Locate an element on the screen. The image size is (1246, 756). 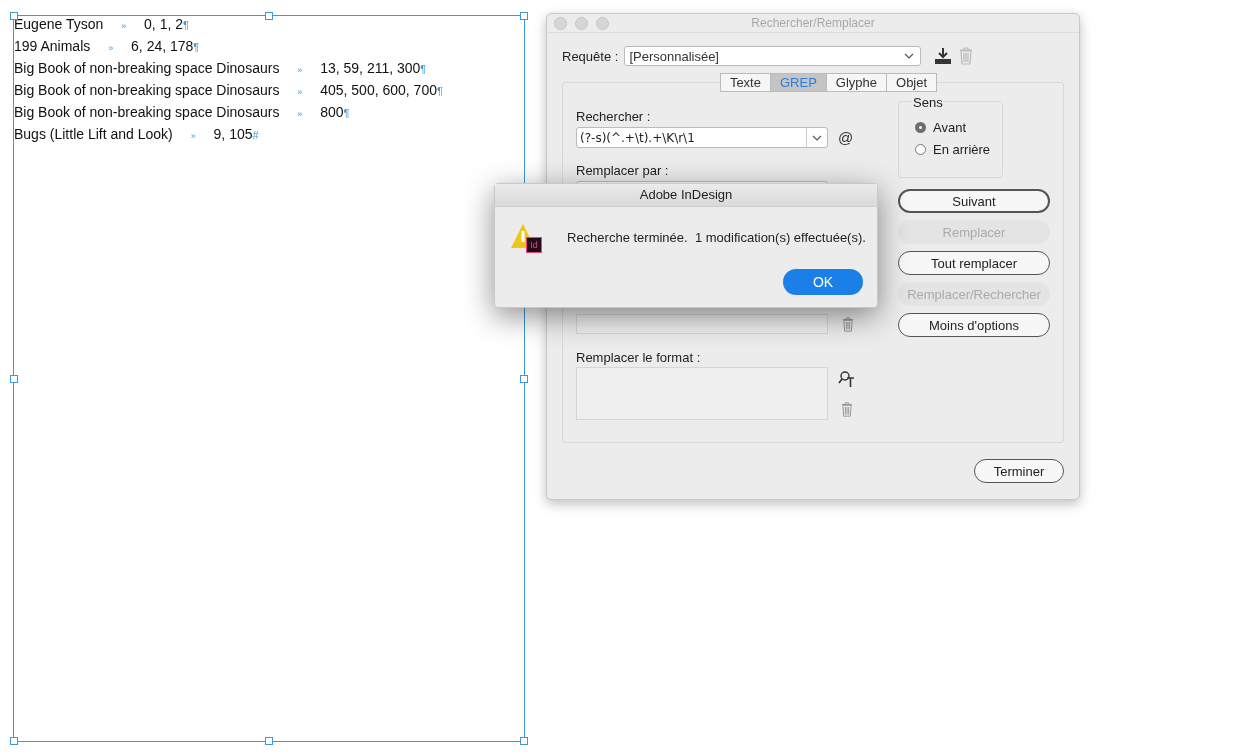
find-label: Rechercher : is located at coordinates (614, 116).